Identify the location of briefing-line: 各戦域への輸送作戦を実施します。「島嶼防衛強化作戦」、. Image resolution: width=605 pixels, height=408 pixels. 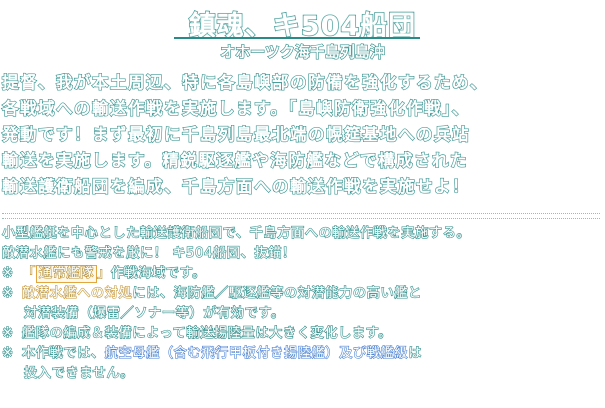
(235, 108).